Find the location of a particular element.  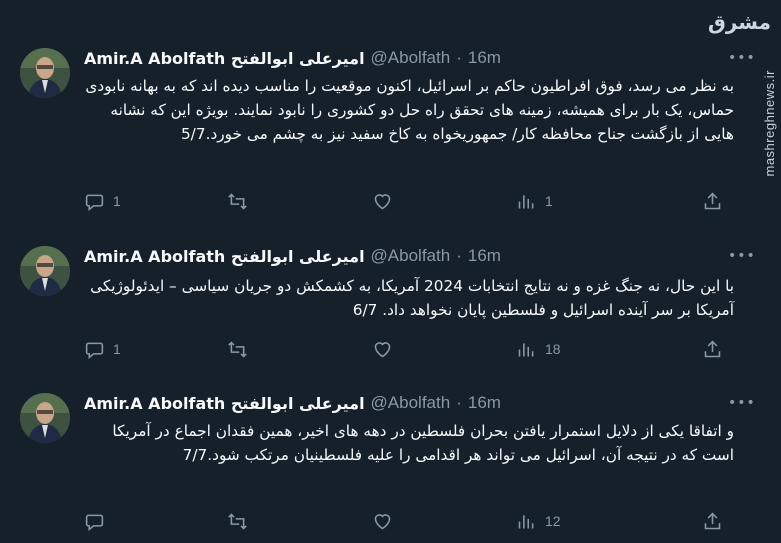

views-button: 18 is located at coordinates (538, 349).